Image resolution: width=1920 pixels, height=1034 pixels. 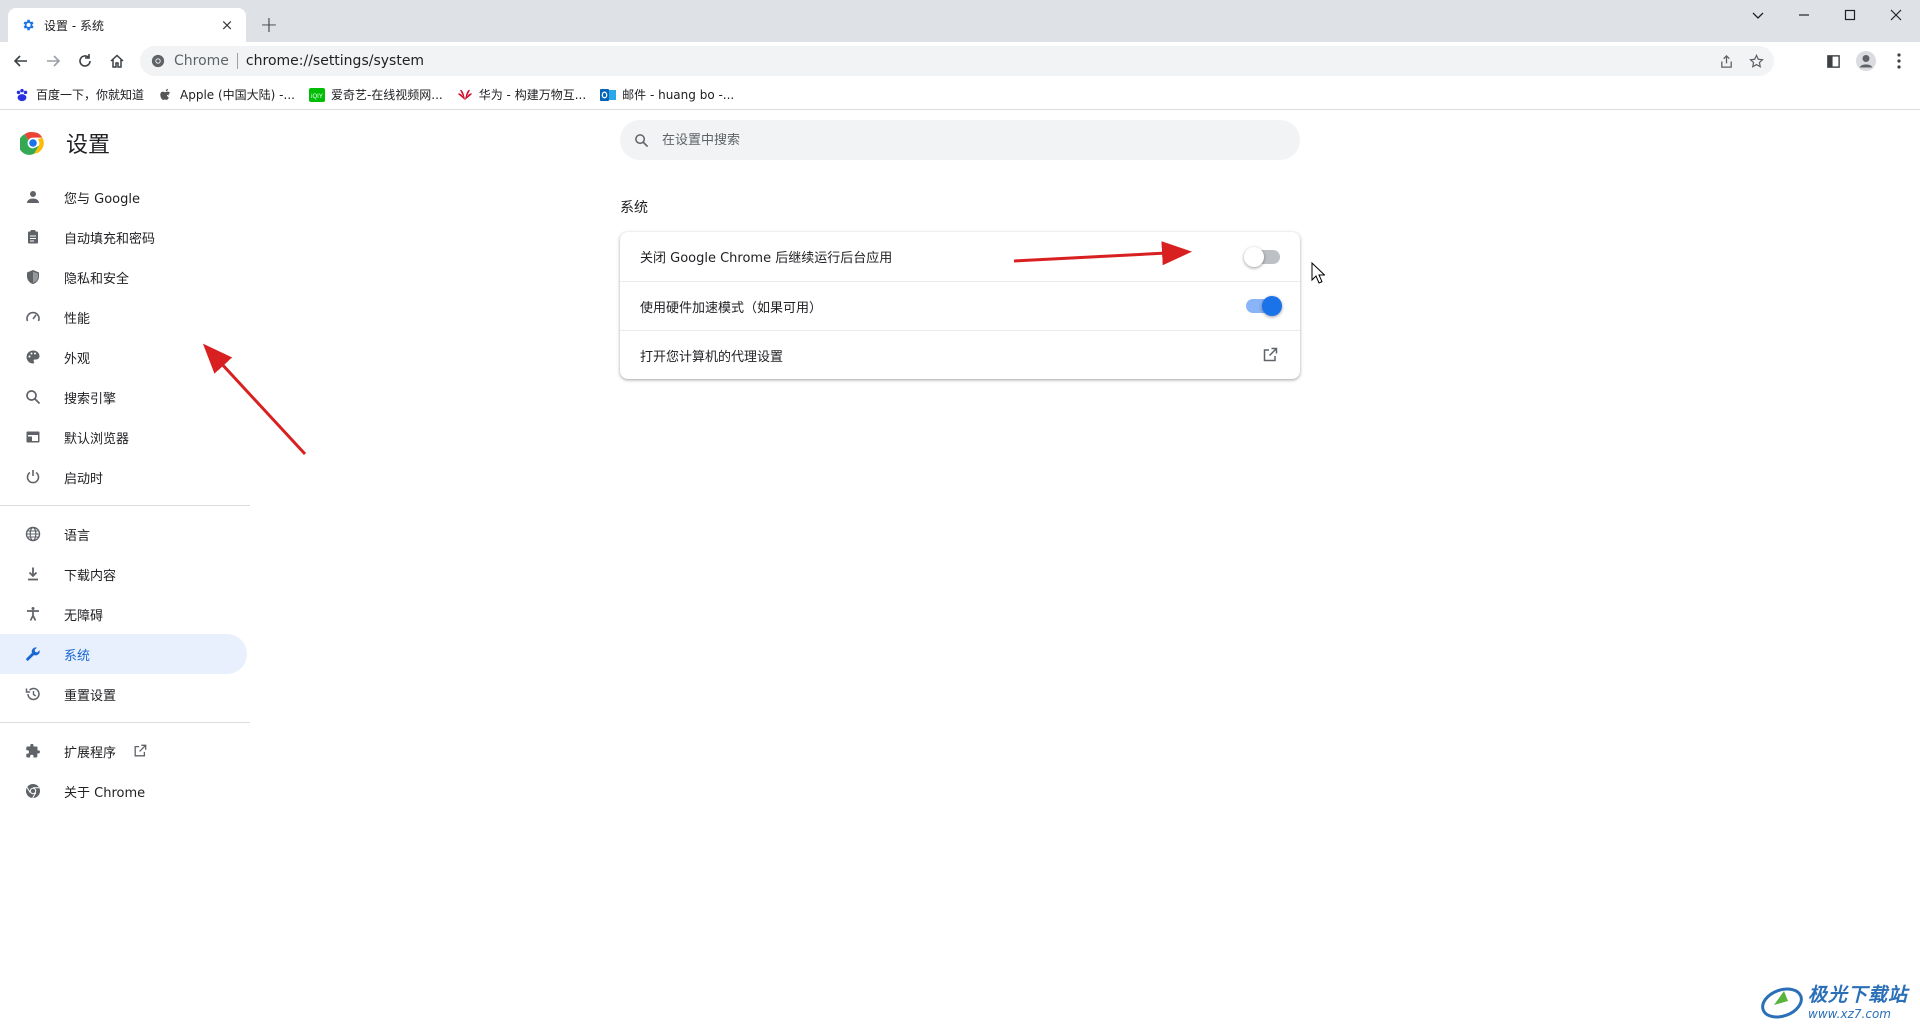 What do you see at coordinates (1833, 61) in the screenshot?
I see `side-panel-icon` at bounding box center [1833, 61].